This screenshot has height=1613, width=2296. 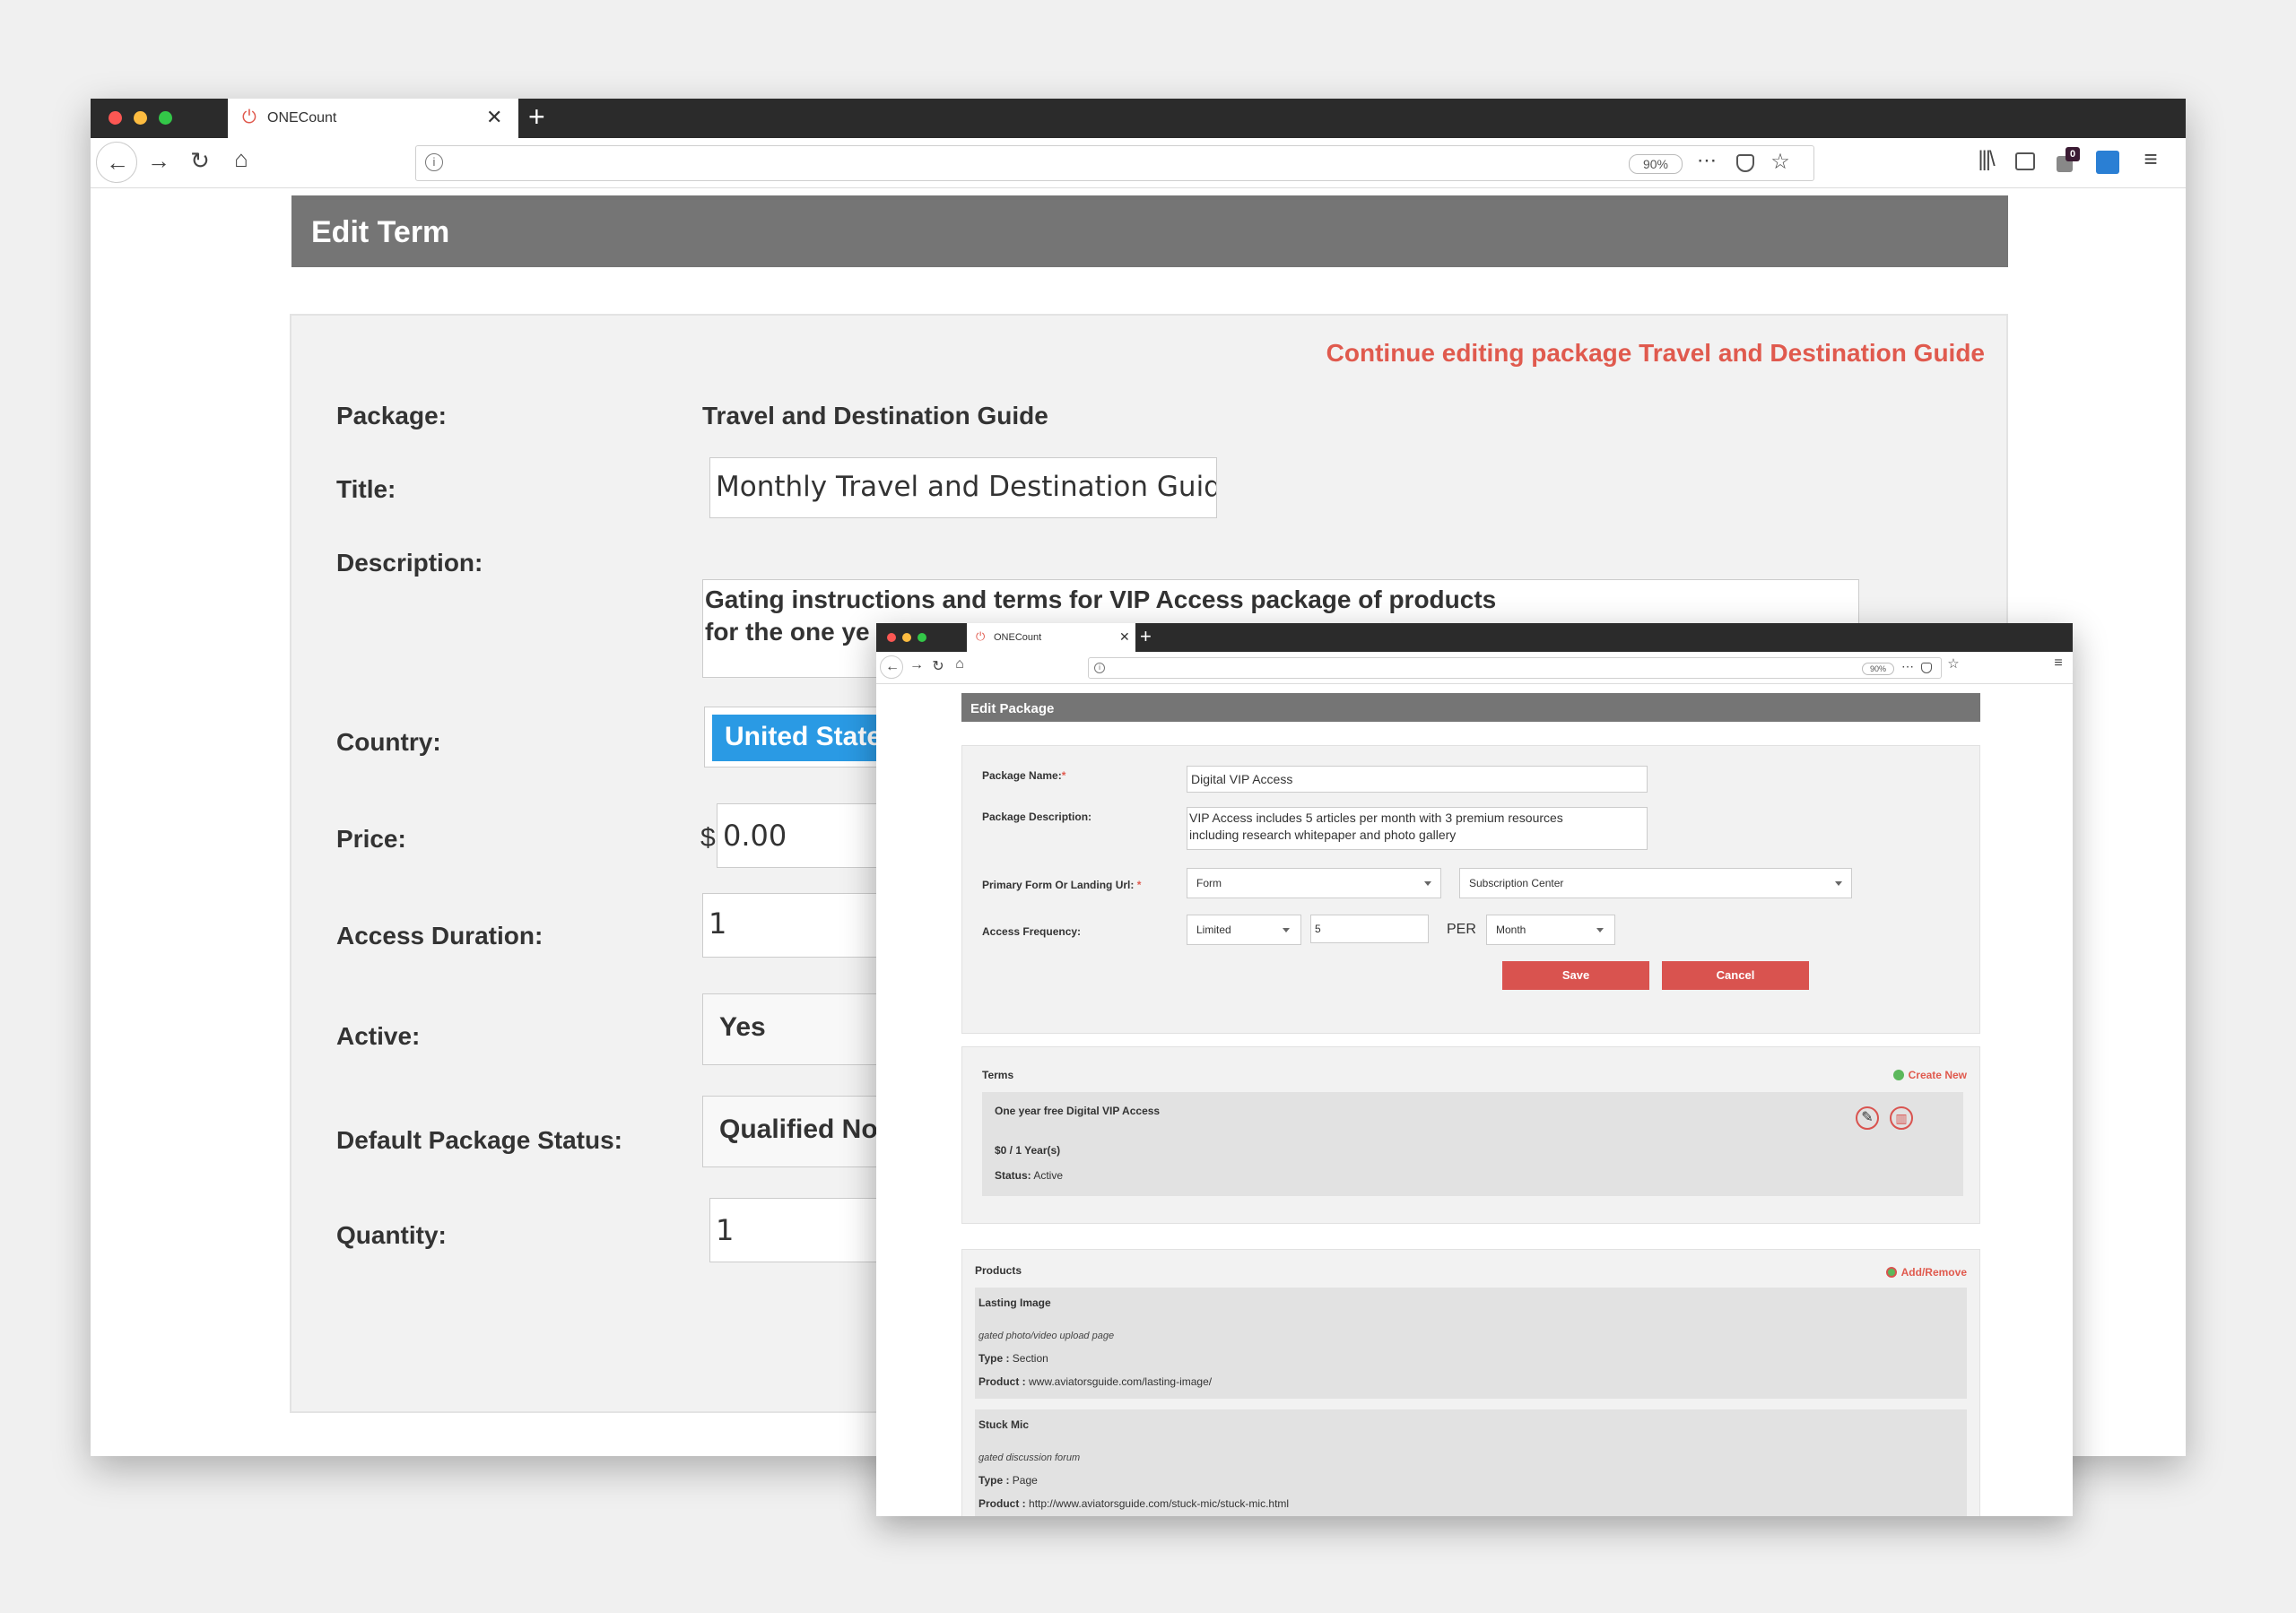 What do you see at coordinates (2025, 161) in the screenshot?
I see `sidebar-icon` at bounding box center [2025, 161].